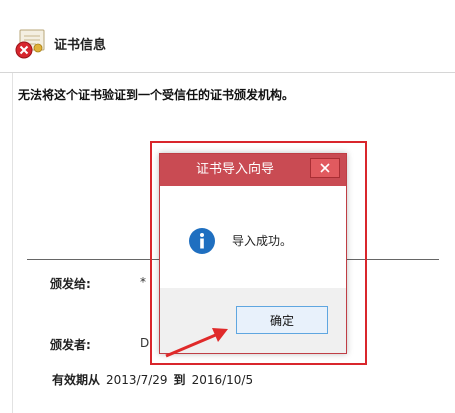 This screenshot has width=455, height=413. What do you see at coordinates (80, 45) in the screenshot?
I see `certificate-title: 证书信息` at bounding box center [80, 45].